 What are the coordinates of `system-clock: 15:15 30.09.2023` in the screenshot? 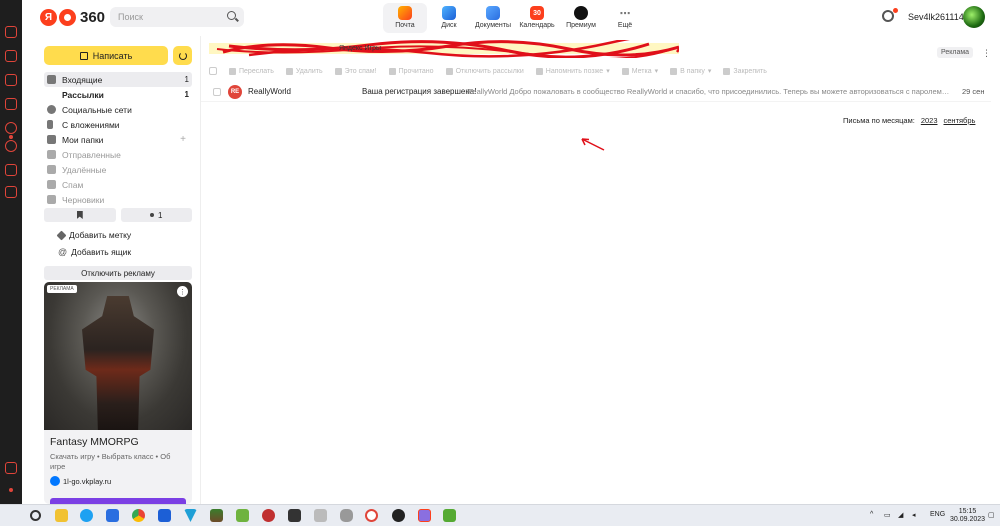 It's located at (967, 516).